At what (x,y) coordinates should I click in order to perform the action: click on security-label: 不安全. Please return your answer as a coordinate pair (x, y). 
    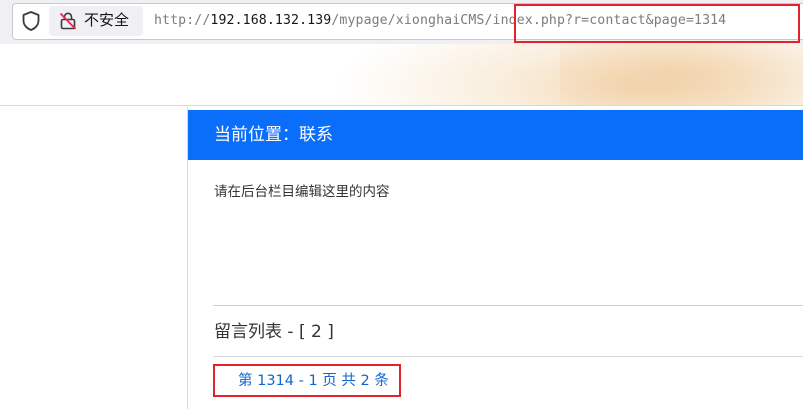
    Looking at the image, I should click on (106, 20).